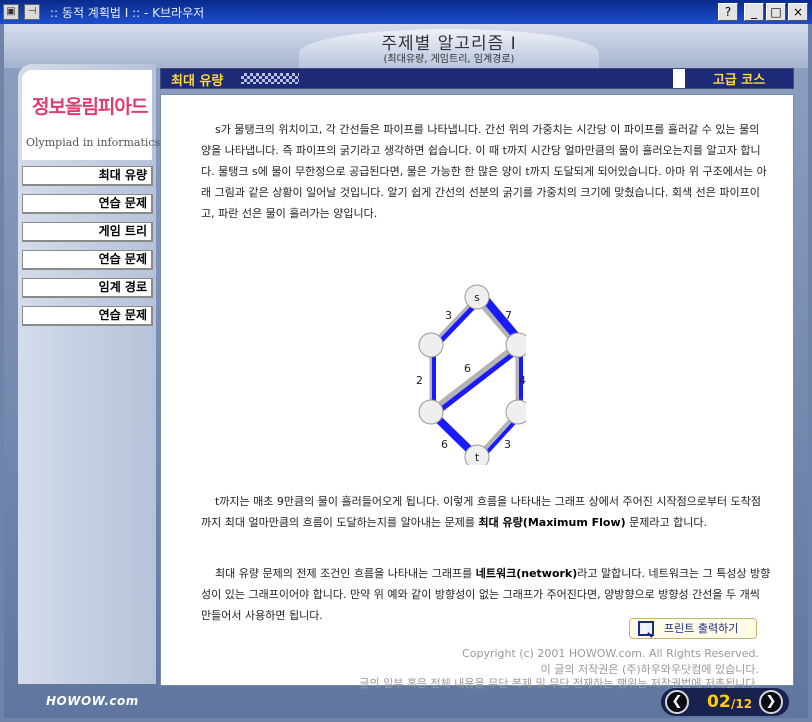 The height and width of the screenshot is (722, 812). Describe the element at coordinates (515, 345) in the screenshot. I see `node-b` at that location.